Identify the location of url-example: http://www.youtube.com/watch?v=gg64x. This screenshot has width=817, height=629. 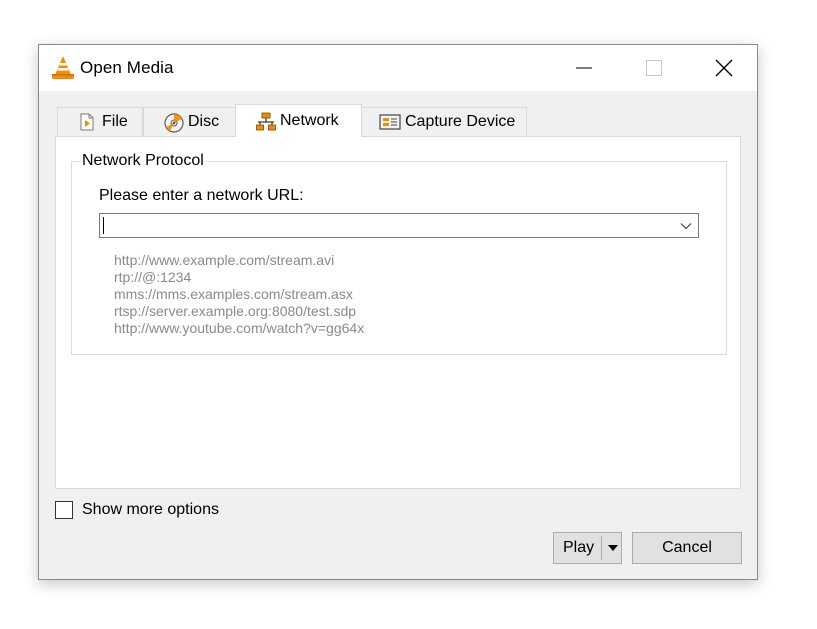
(239, 328).